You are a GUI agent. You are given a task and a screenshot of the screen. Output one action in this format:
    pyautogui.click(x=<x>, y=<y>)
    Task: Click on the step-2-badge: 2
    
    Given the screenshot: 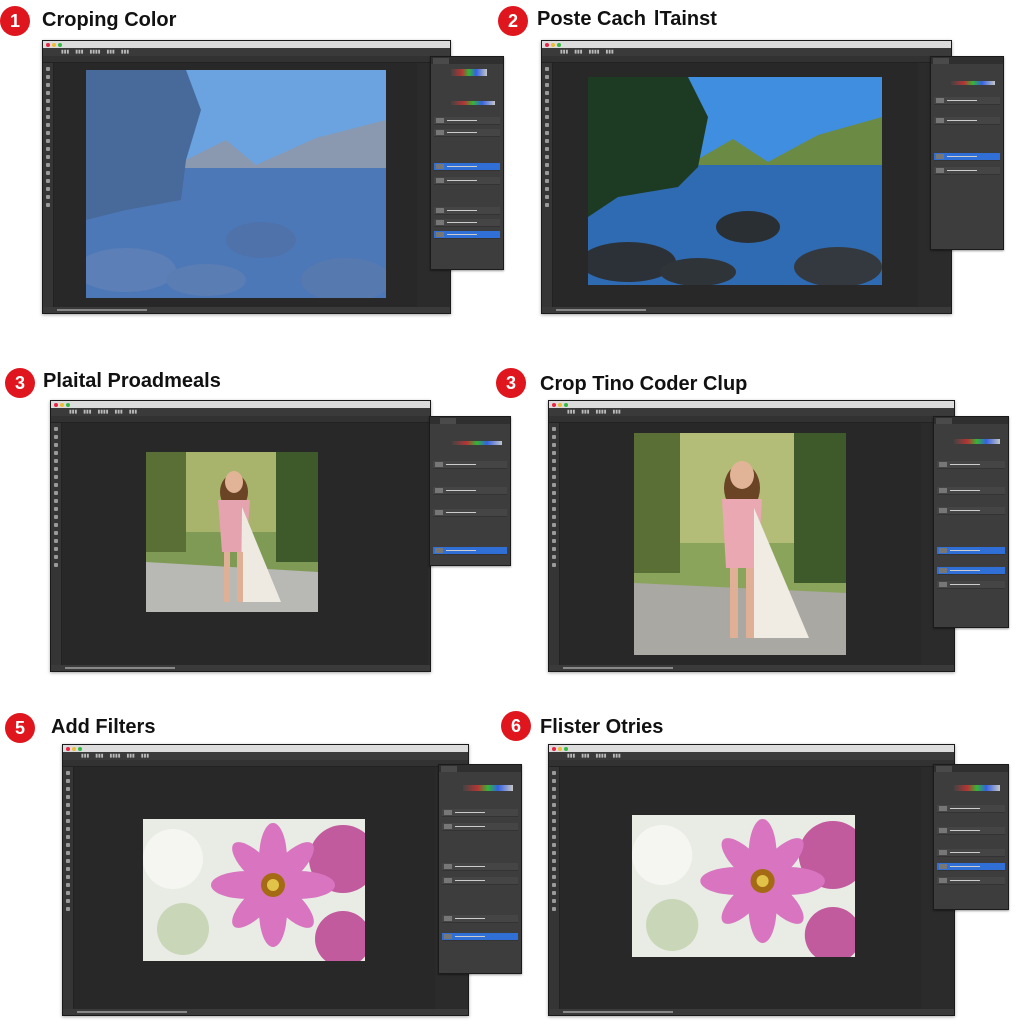 What is the action you would take?
    pyautogui.click(x=513, y=21)
    